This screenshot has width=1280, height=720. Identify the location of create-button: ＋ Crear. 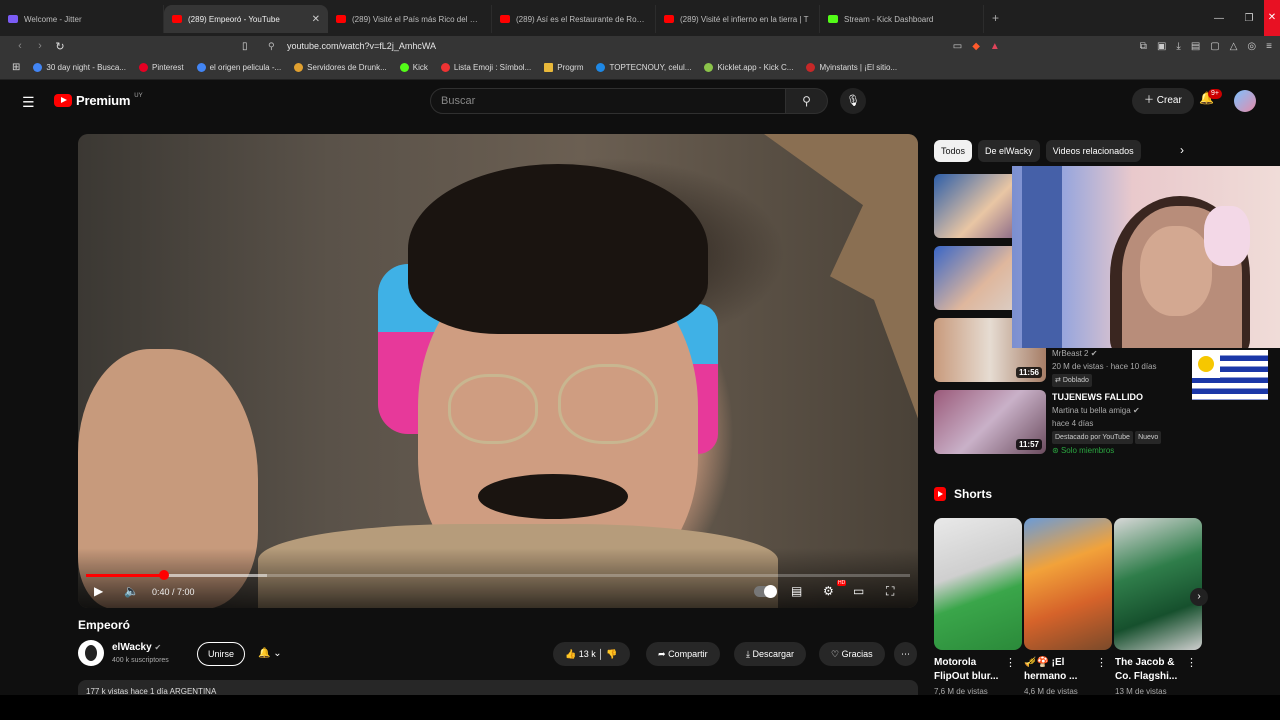
(1163, 101).